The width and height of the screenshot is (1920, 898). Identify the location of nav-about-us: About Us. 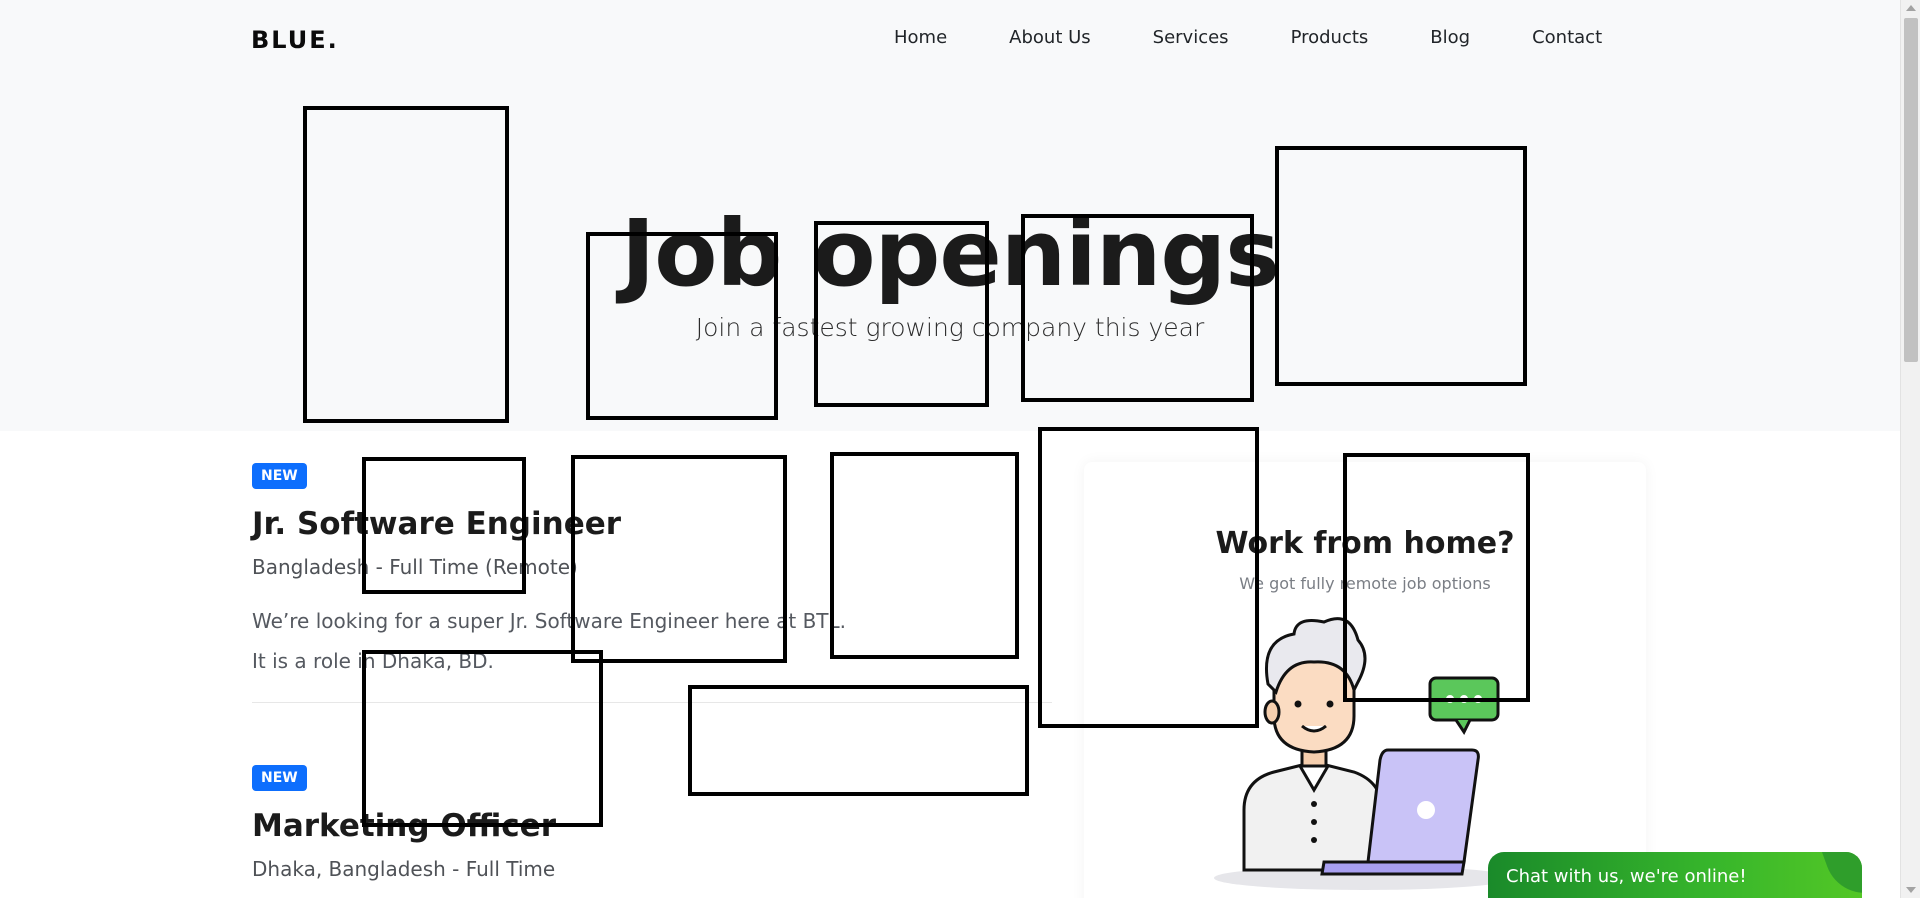
(1050, 37).